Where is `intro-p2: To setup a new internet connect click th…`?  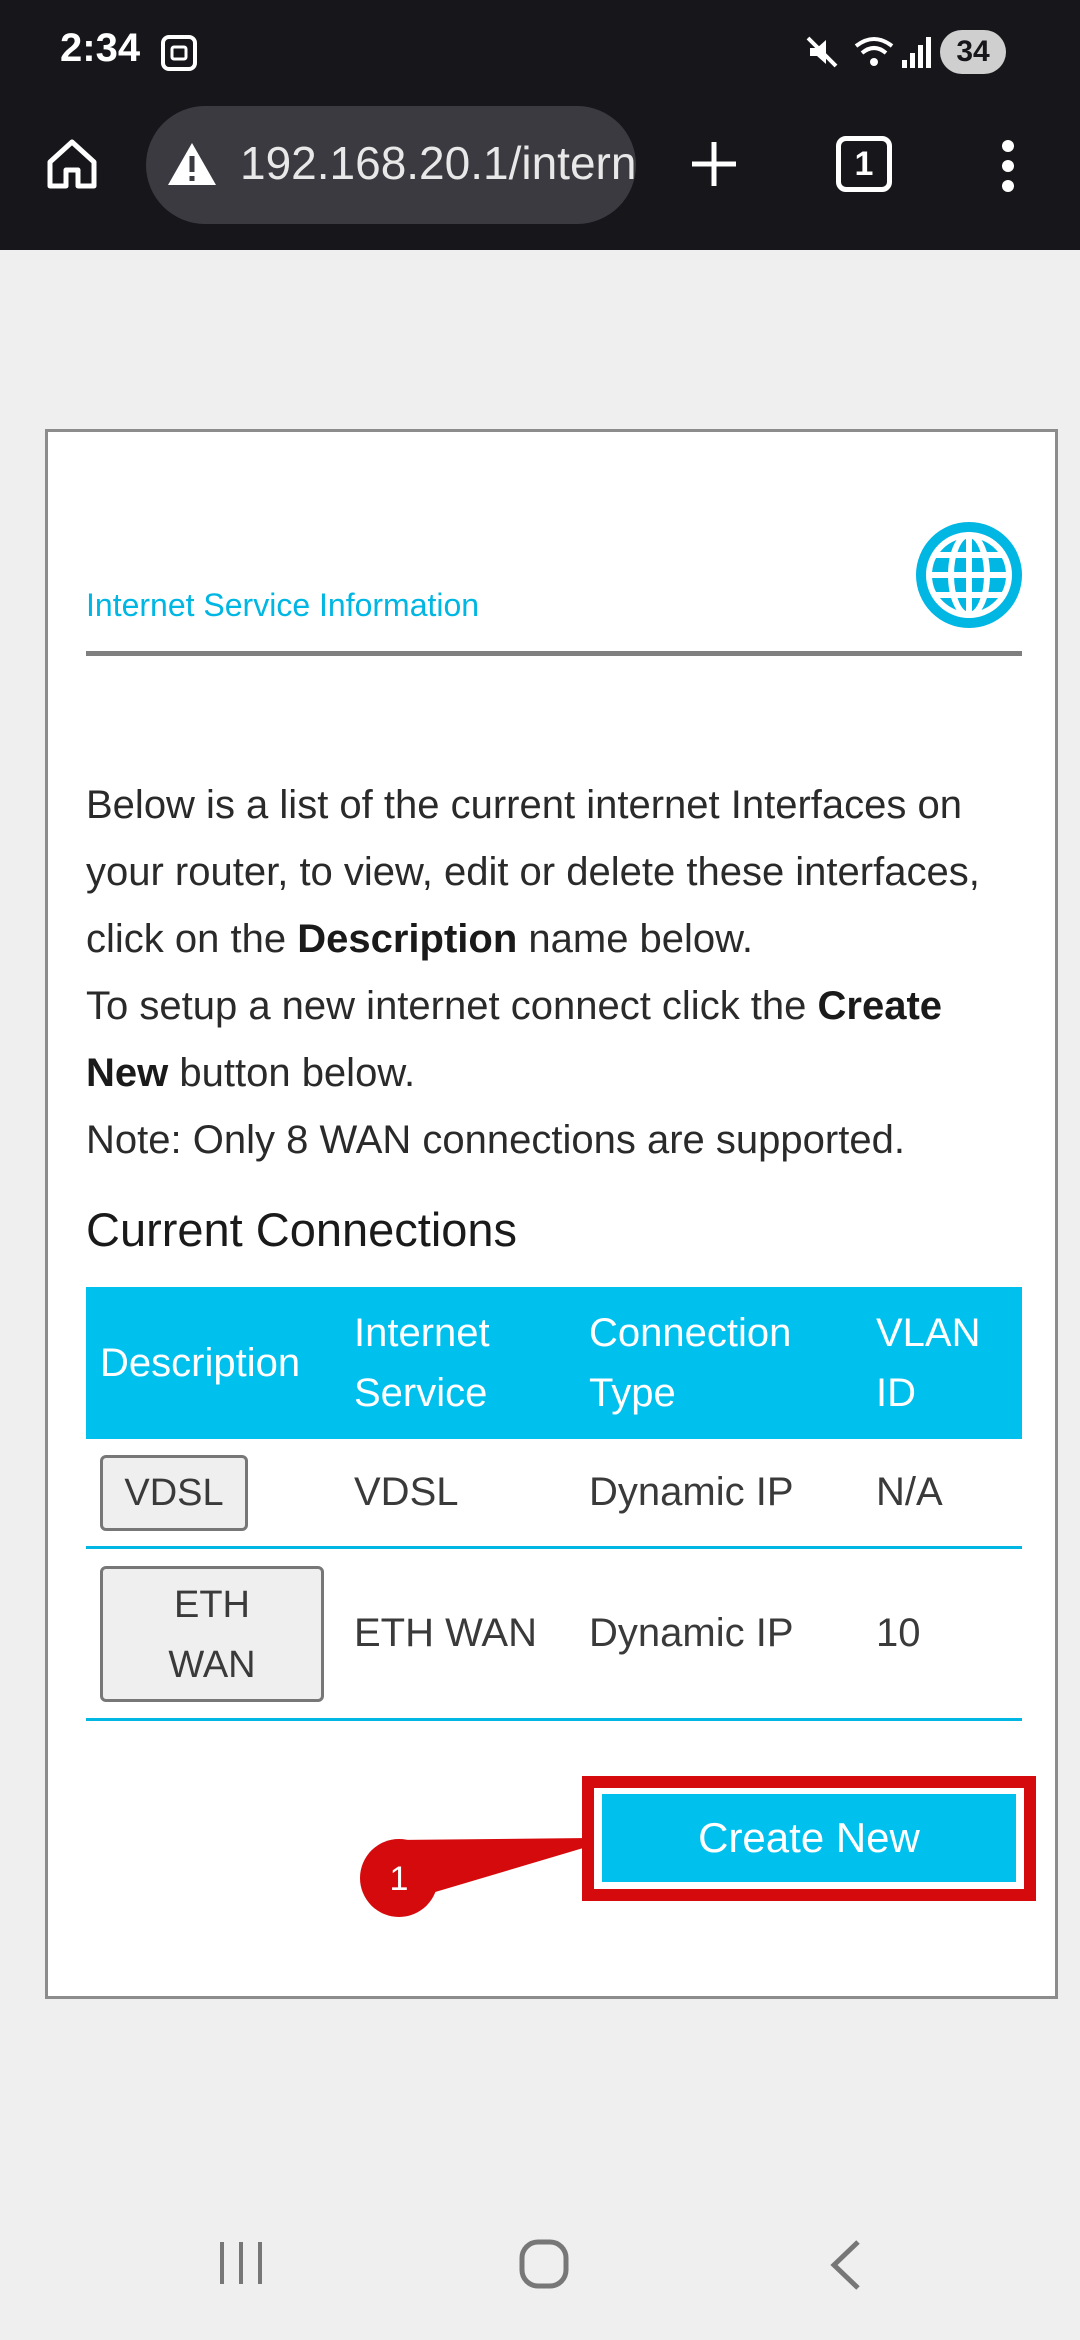
intro-p2: To setup a new internet connect click th… is located at coordinates (452, 1006).